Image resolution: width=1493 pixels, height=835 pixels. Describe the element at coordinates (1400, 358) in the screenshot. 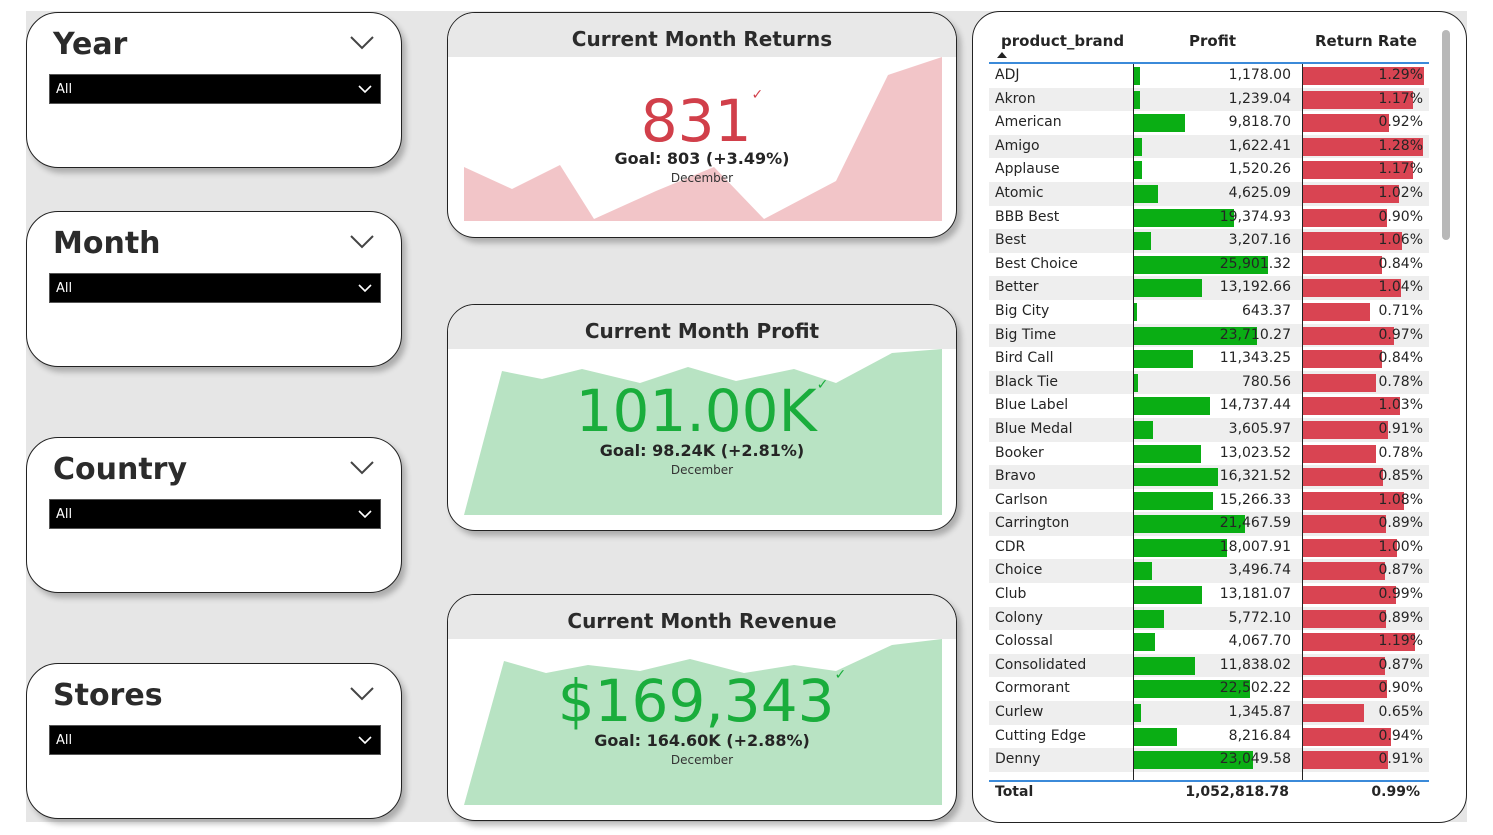

I see `return-rate-cell: 0.84%` at that location.